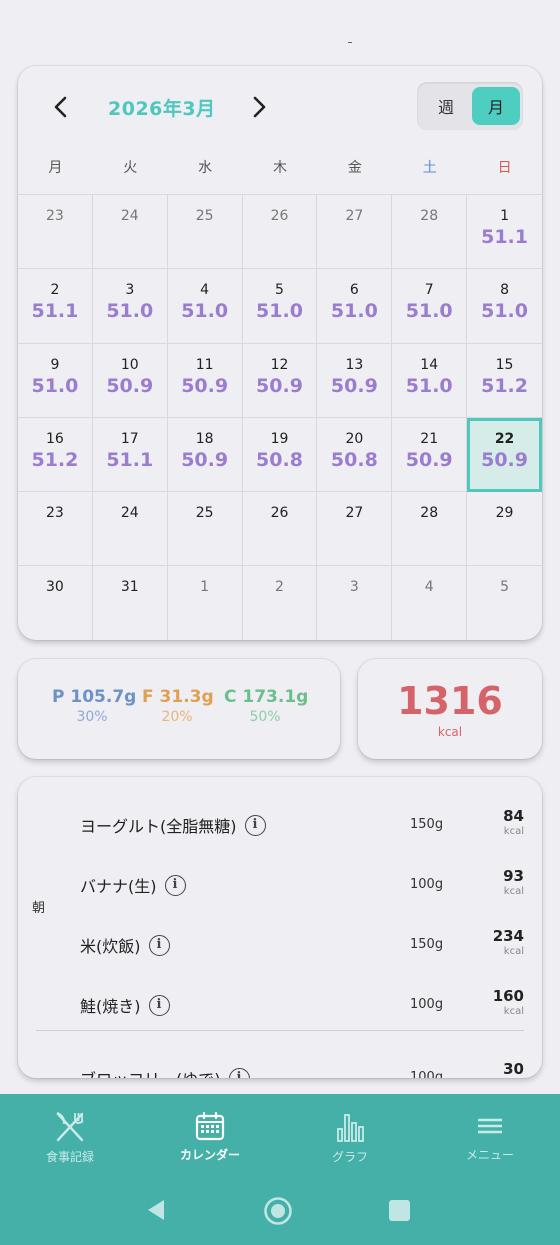 This screenshot has height=1245, width=560. What do you see at coordinates (504, 455) in the screenshot?
I see `calendar-day-cell: 22 50.9` at bounding box center [504, 455].